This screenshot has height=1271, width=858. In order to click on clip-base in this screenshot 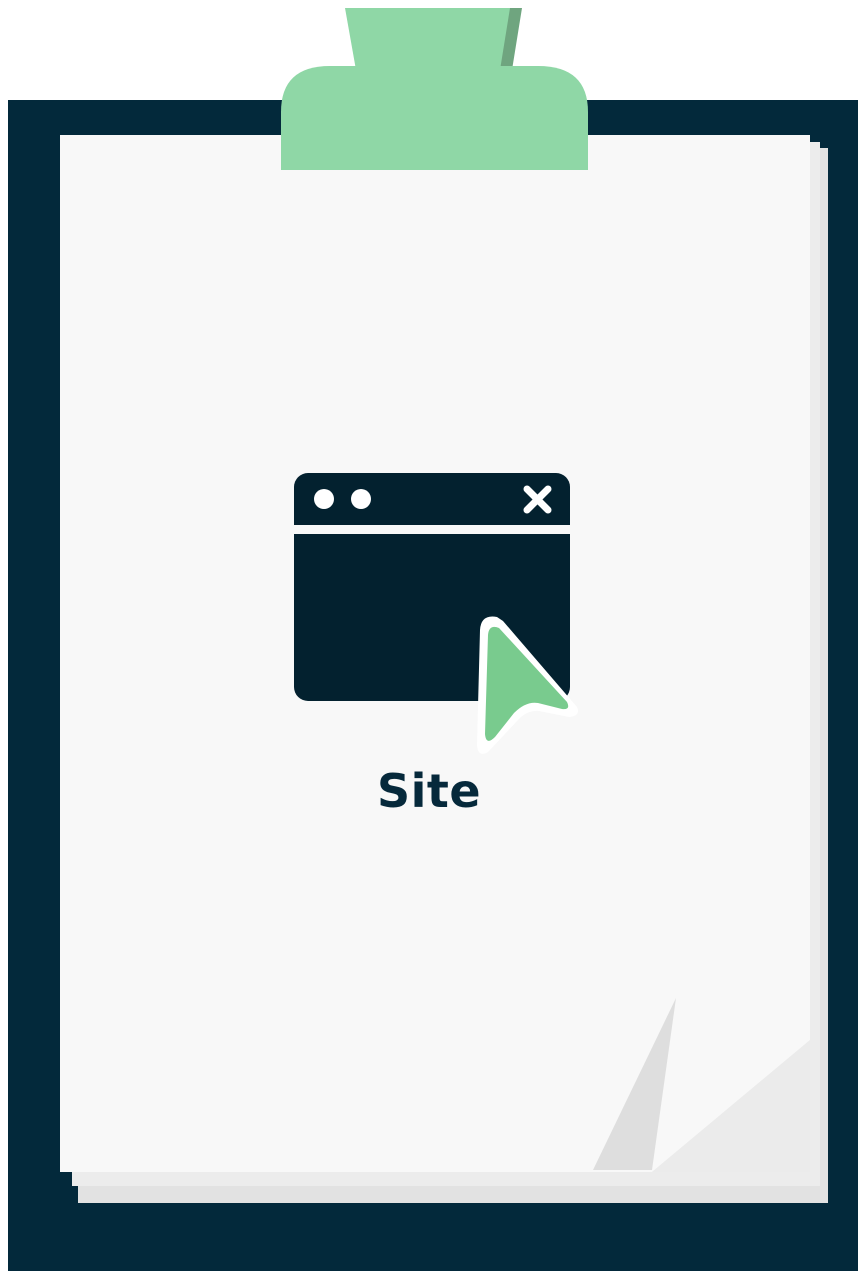, I will do `click(434, 118)`.